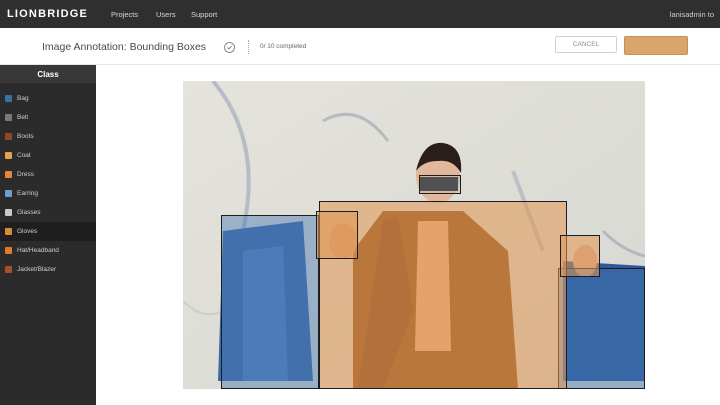 The height and width of the screenshot is (405, 720). I want to click on class-item-earring: Earring, so click(48, 193).